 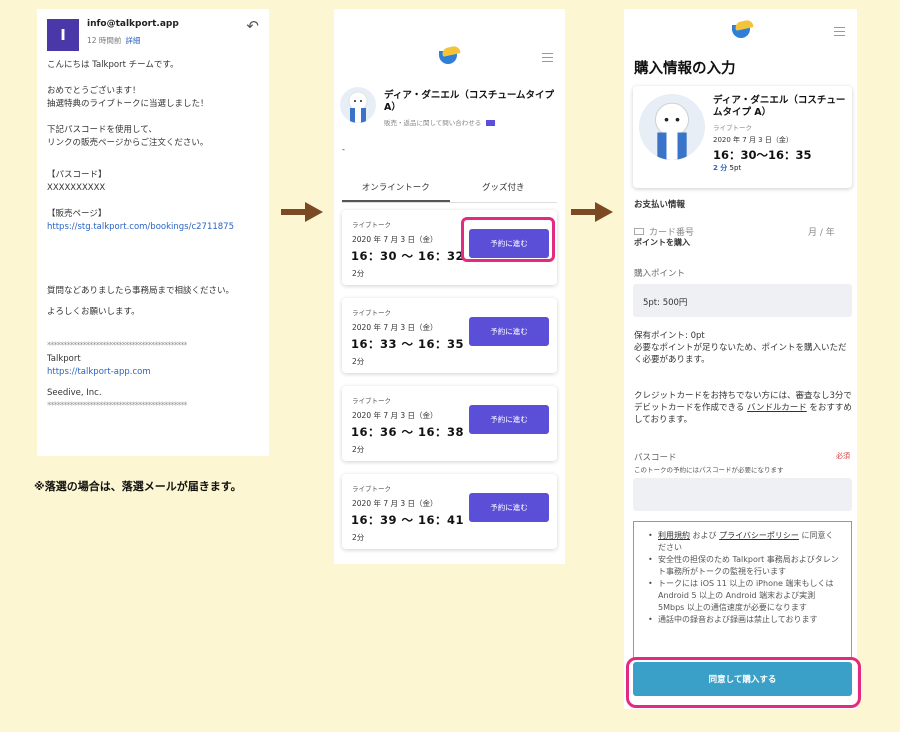 I want to click on congrats-line-2: 抽選特典のライブトークに当選しました！, so click(x=128, y=104).